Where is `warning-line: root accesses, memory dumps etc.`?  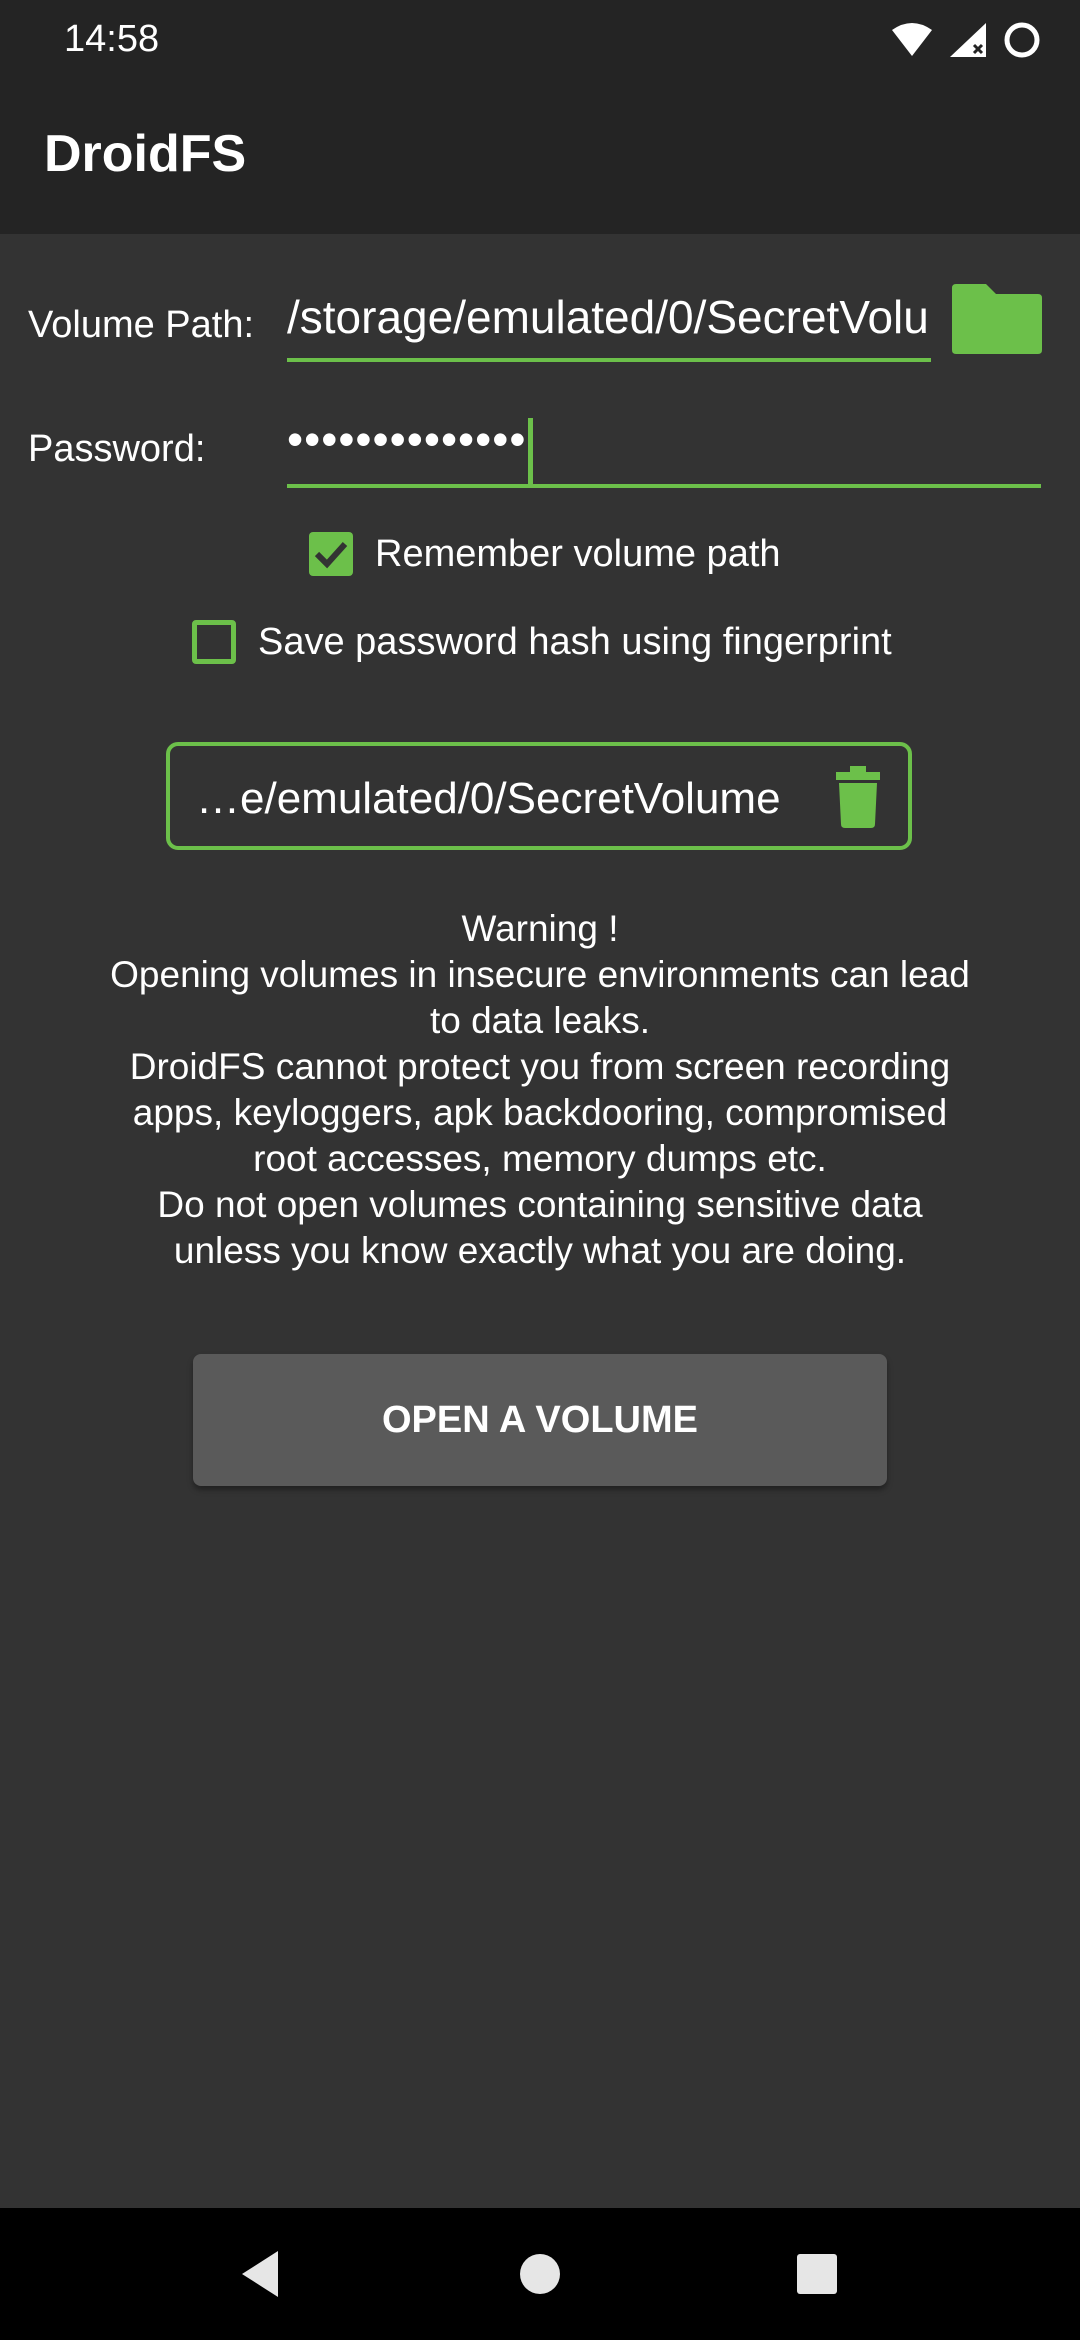
warning-line: root accesses, memory dumps etc. is located at coordinates (540, 1158).